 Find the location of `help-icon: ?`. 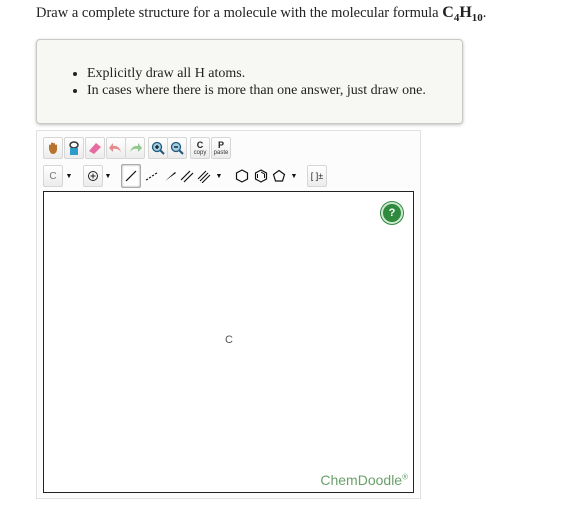

help-icon: ? is located at coordinates (392, 213).